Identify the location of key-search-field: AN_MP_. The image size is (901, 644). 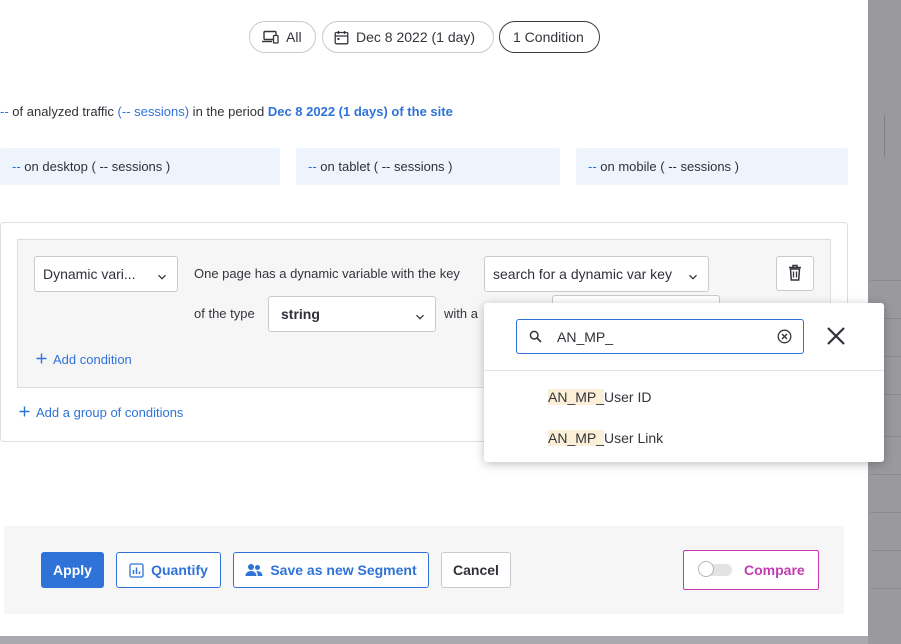
(660, 336).